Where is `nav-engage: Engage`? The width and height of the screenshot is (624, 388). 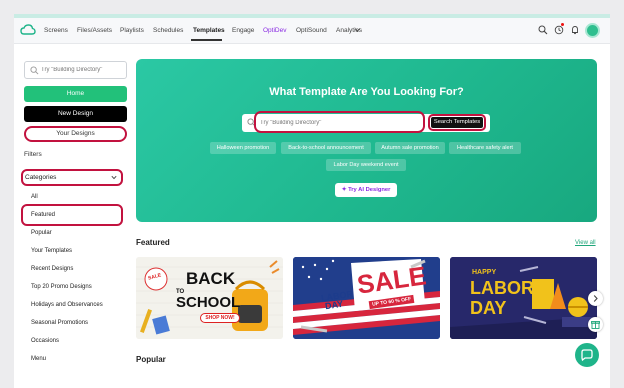
nav-engage: Engage is located at coordinates (243, 30).